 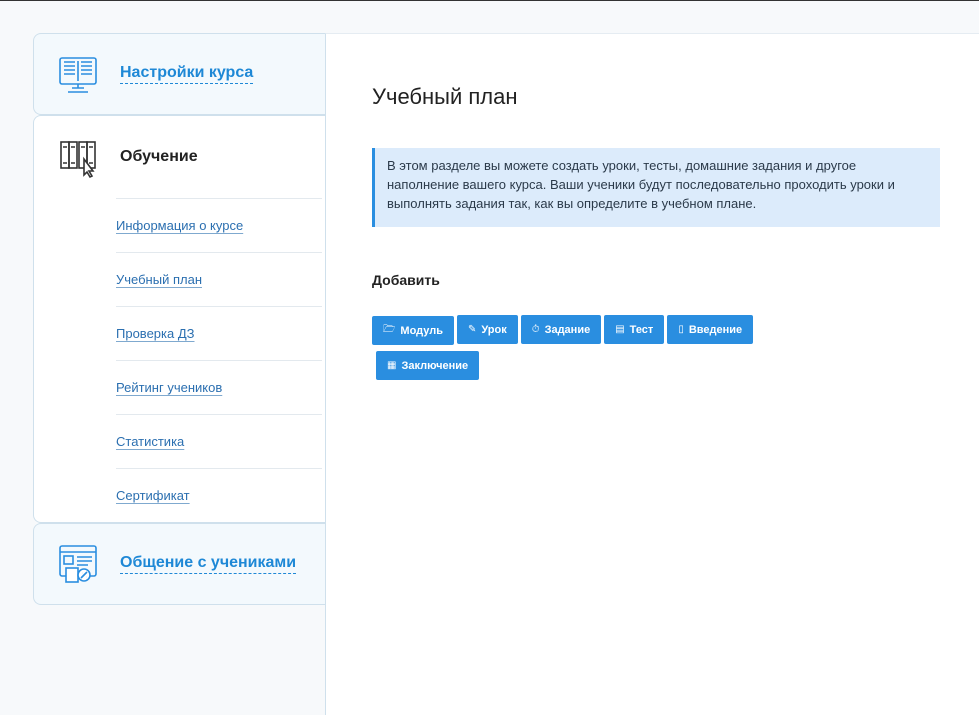 I want to click on homework-check-link: Проверка ДЗ, so click(x=155, y=333).